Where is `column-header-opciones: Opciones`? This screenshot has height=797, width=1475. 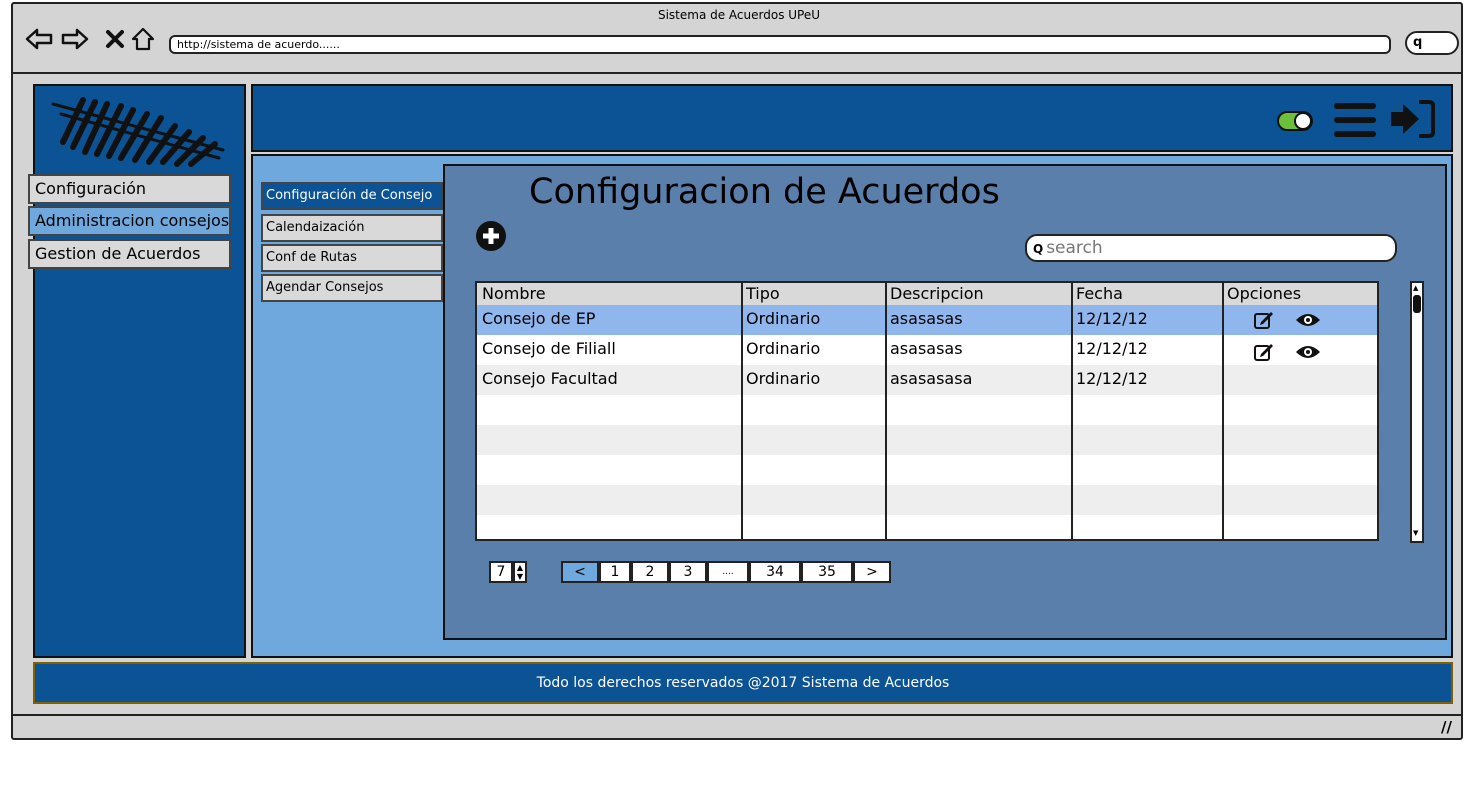 column-header-opciones: Opciones is located at coordinates (1264, 293).